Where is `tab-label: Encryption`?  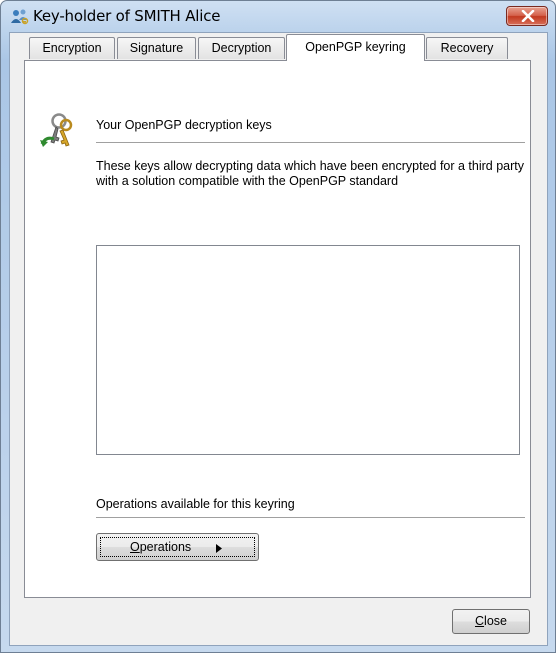
tab-label: Encryption is located at coordinates (72, 48).